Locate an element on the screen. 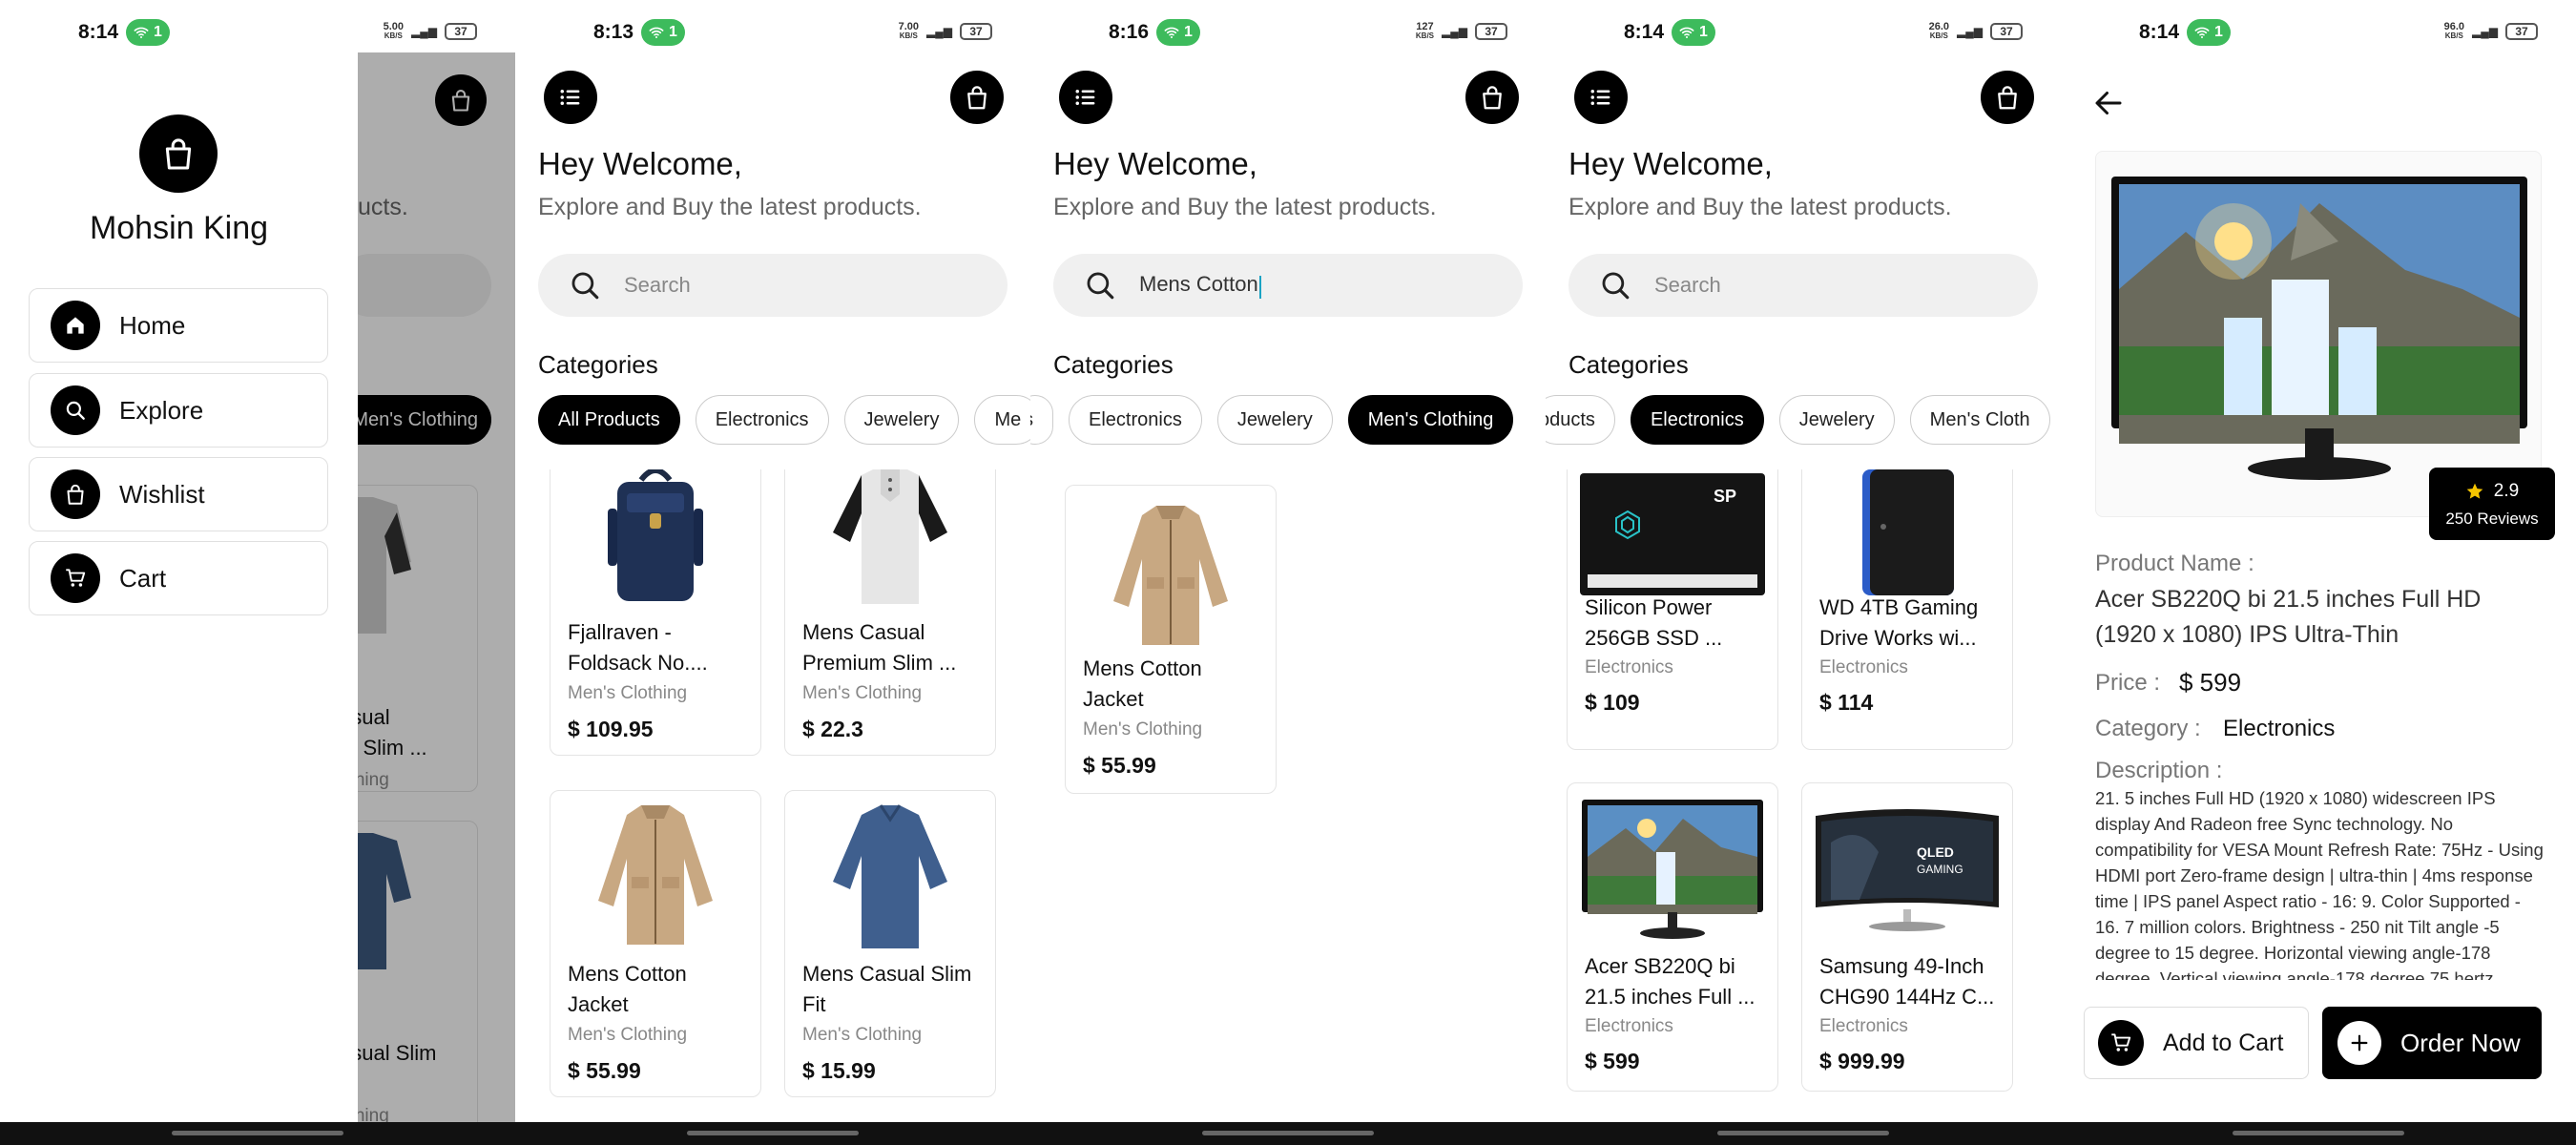  add-to-cart-button: Add to Cart is located at coordinates (2196, 1043).